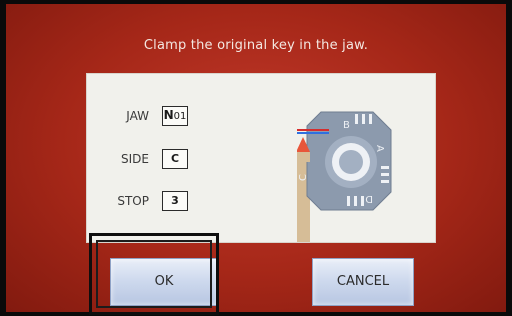 This screenshot has width=512, height=316. I want to click on jaw-value-box: N01, so click(175, 116).